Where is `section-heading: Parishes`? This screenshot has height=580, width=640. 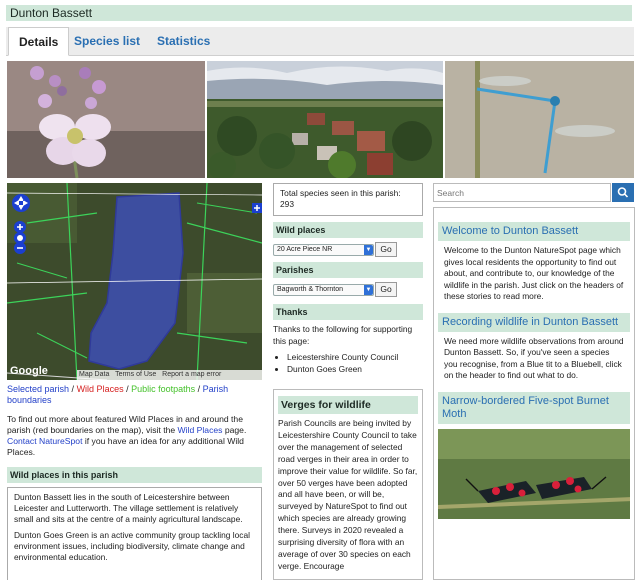 section-heading: Parishes is located at coordinates (348, 270).